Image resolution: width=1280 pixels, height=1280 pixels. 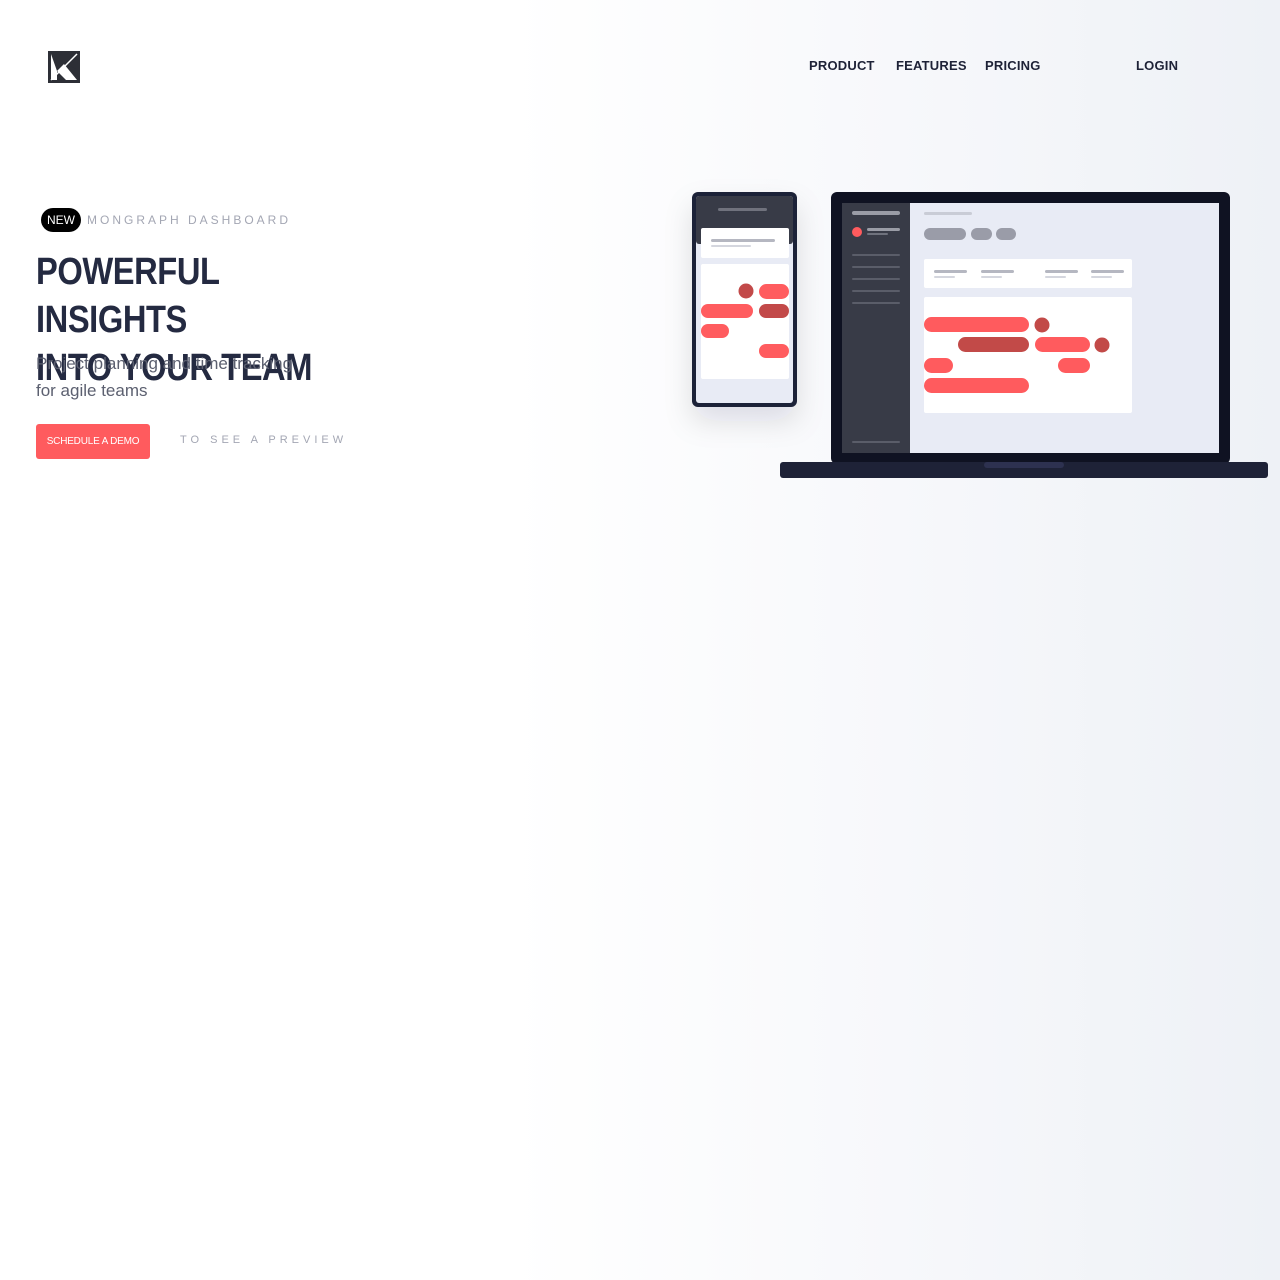 I want to click on nav-features-label: FEATURES, so click(x=931, y=65).